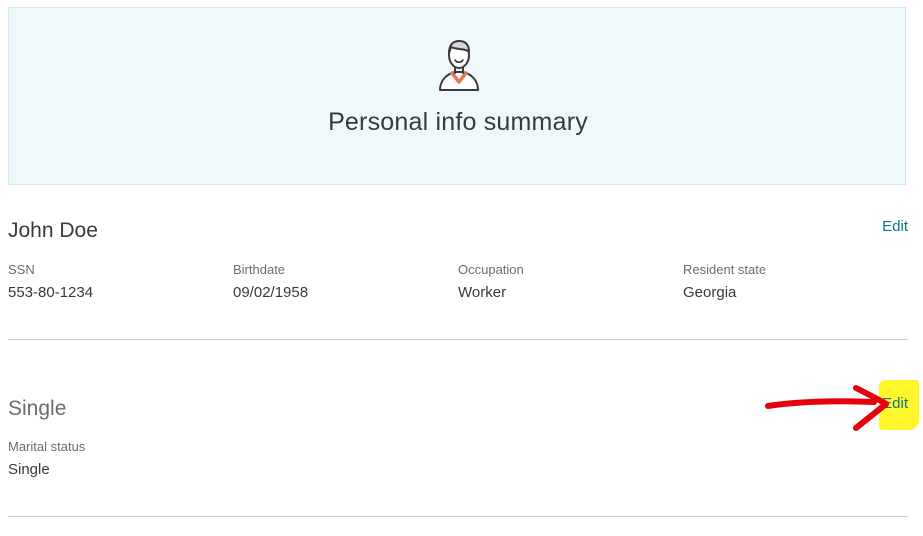 Image resolution: width=923 pixels, height=536 pixels. Describe the element at coordinates (47, 446) in the screenshot. I see `marital-status-label: Marital status` at that location.